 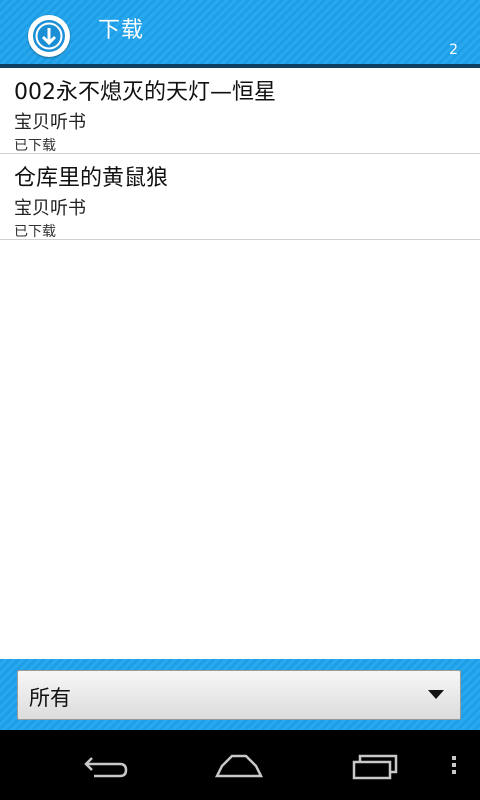 I want to click on filter-bar: 所有, so click(x=240, y=694).